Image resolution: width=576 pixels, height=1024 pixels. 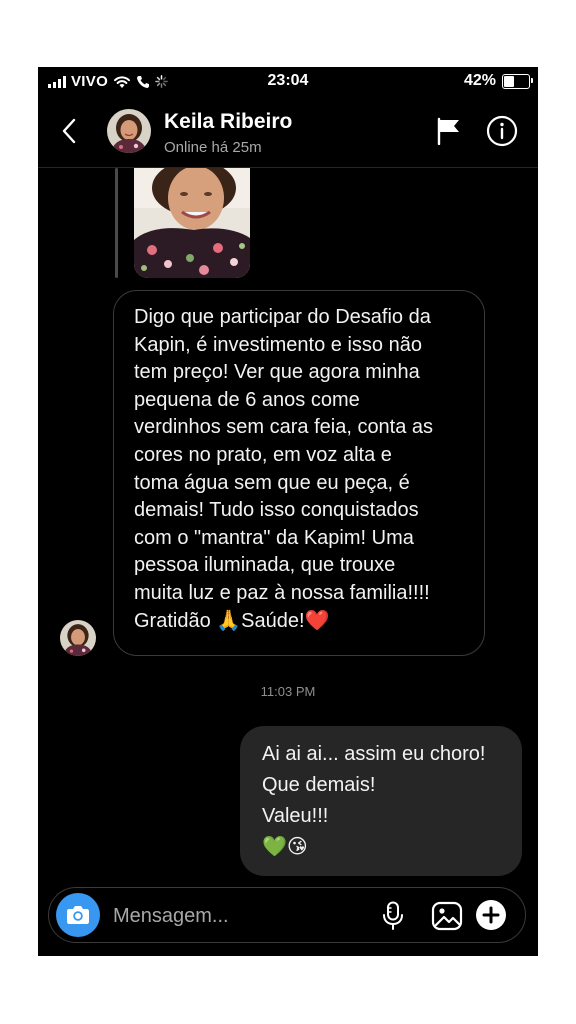 I want to click on plus-icon, so click(x=491, y=915).